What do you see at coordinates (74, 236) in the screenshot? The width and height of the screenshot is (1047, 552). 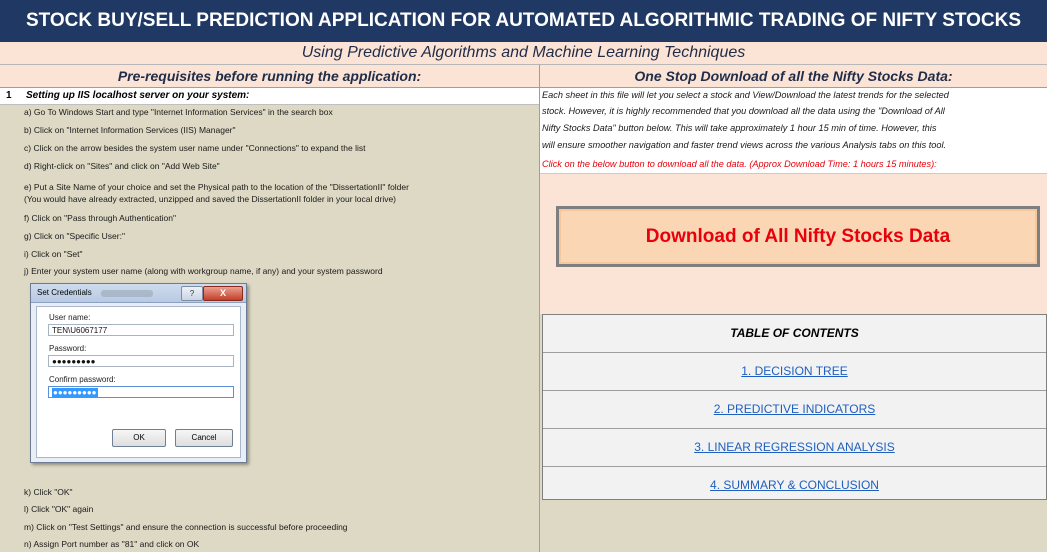 I see `instruction-g: g) Click on "Specific User:"` at bounding box center [74, 236].